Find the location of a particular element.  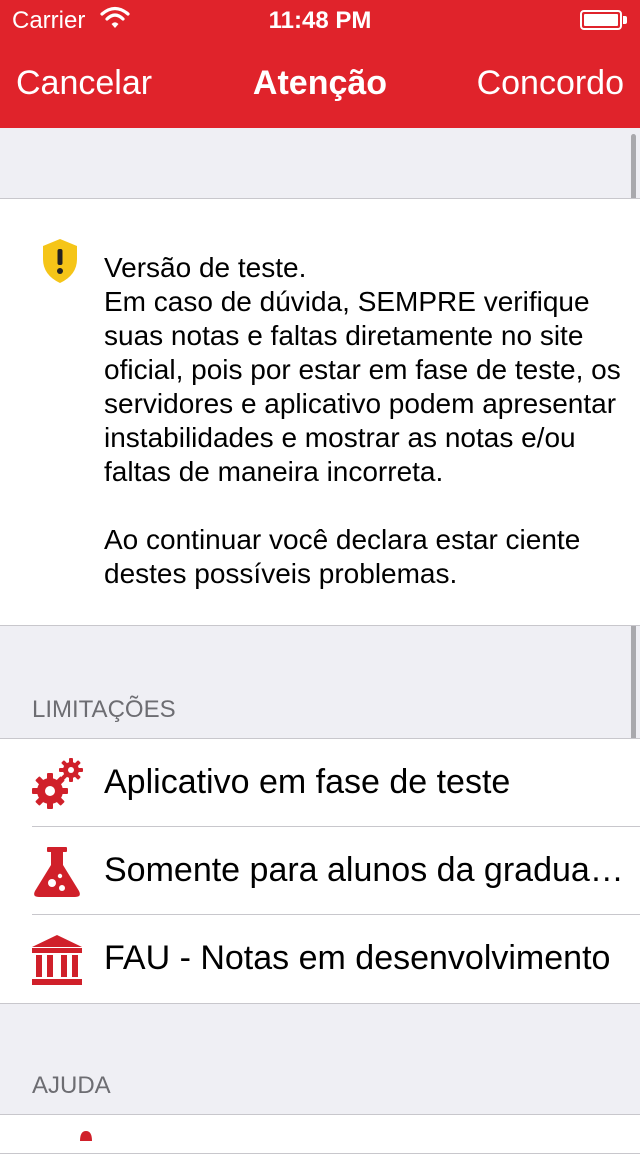

list-item-label: FAU - Notas em desenvolvimento is located at coordinates (357, 958).